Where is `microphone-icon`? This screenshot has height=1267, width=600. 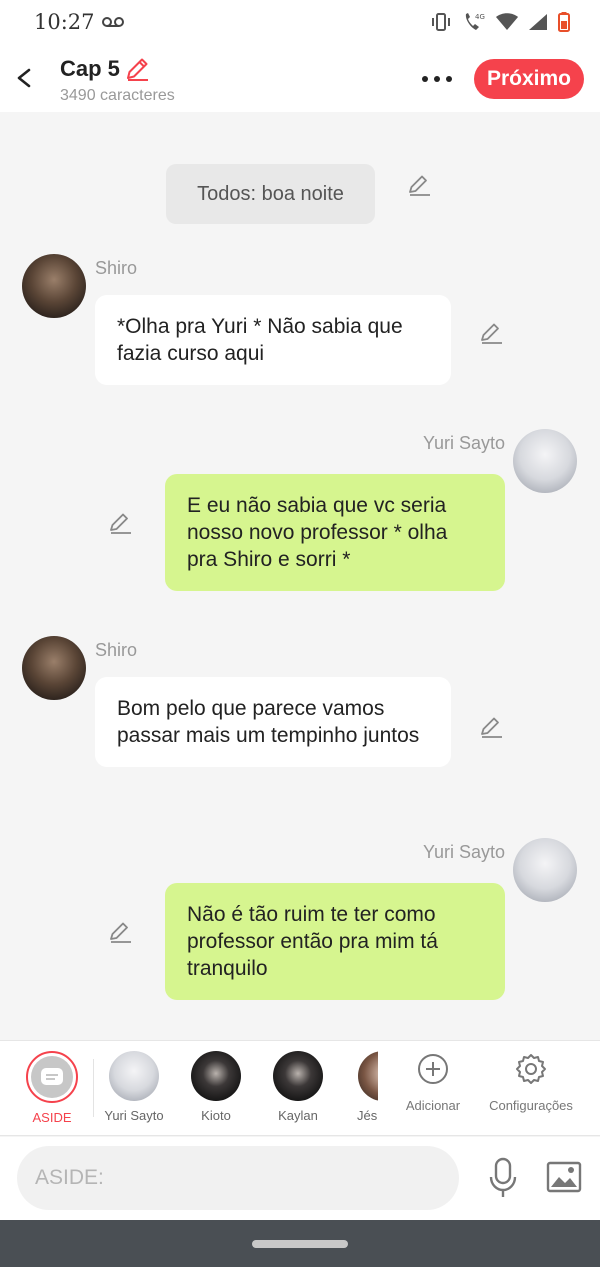
microphone-icon is located at coordinates (503, 1178).